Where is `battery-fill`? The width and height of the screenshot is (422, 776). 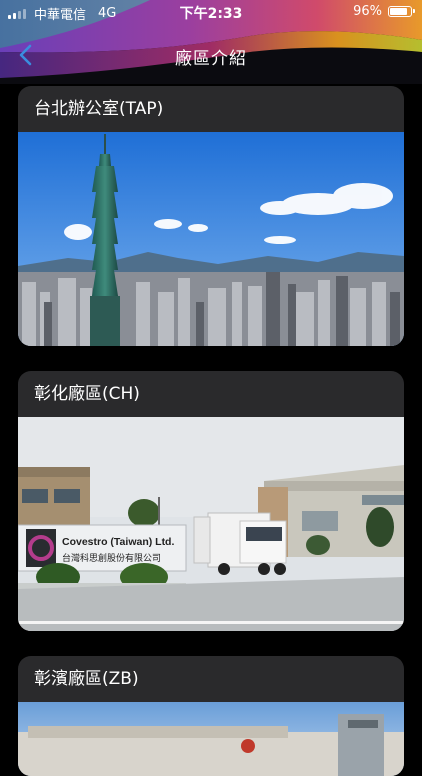
battery-fill is located at coordinates (398, 11).